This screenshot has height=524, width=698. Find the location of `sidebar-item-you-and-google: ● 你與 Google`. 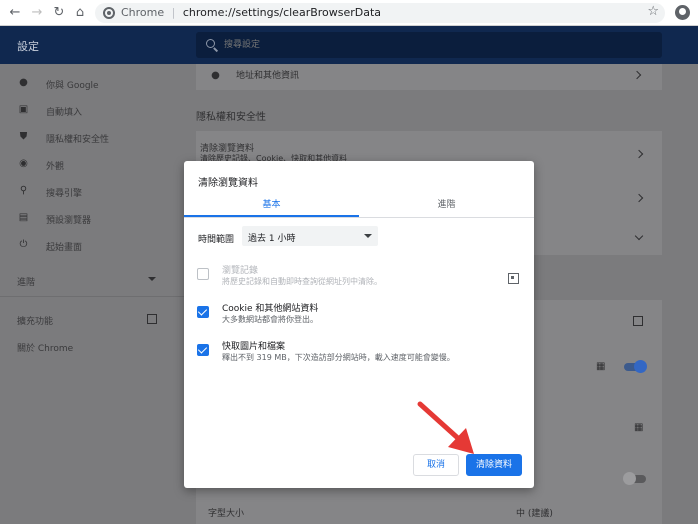

sidebar-item-you-and-google: ● 你與 Google is located at coordinates (92, 83).